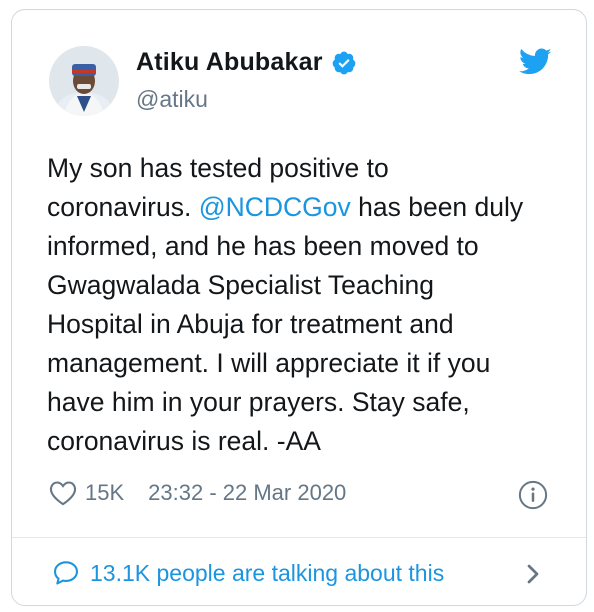  I want to click on divider, so click(299, 537).